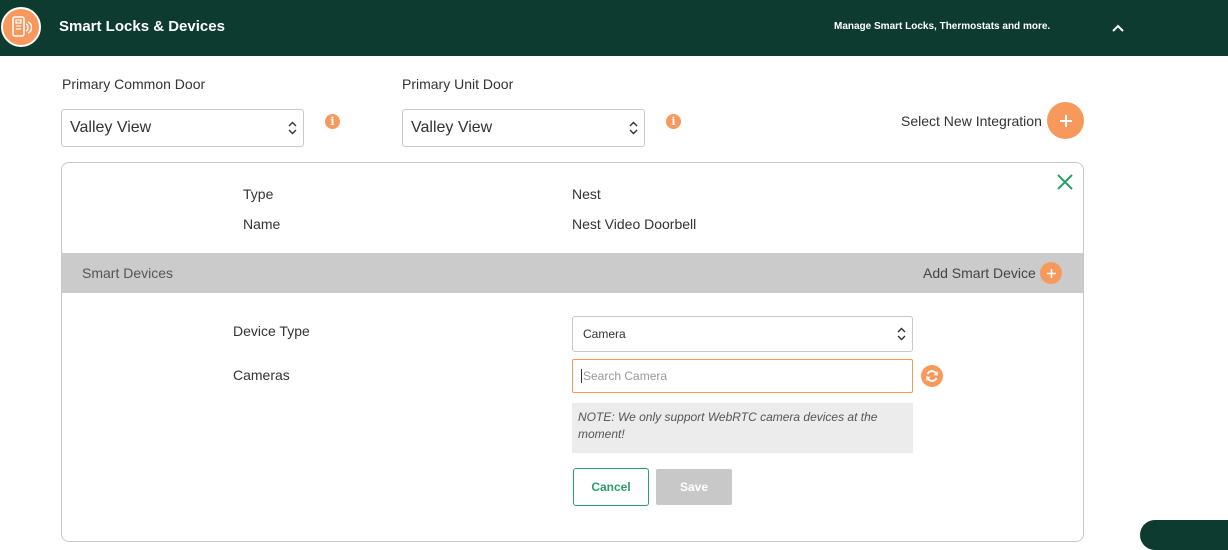  I want to click on device-type-select: Camera, so click(742, 334).